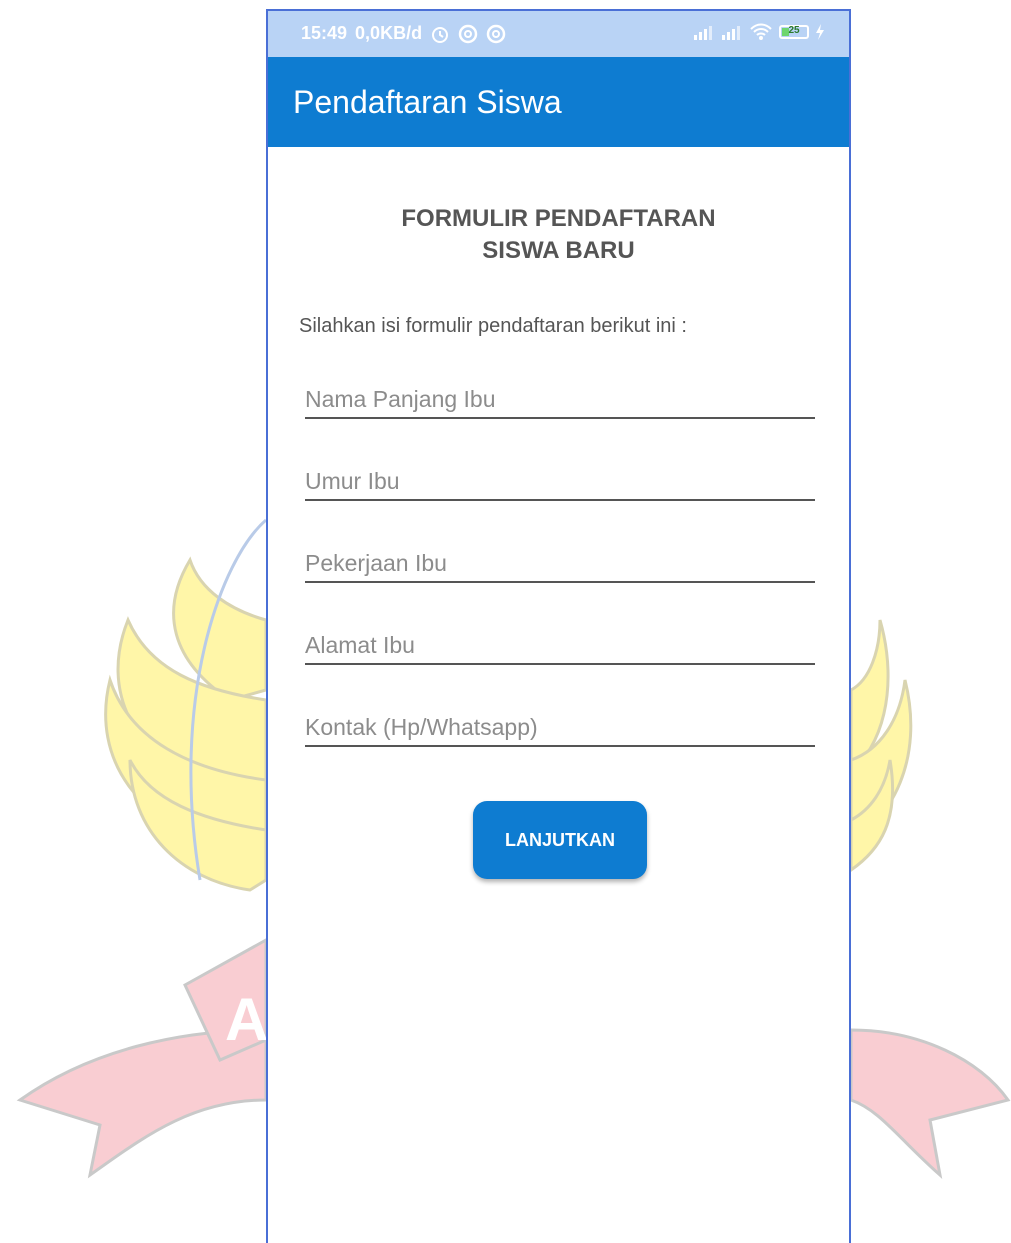 The height and width of the screenshot is (1243, 1011). What do you see at coordinates (389, 33) in the screenshot?
I see `status-network-speed: 0,0KB/d` at bounding box center [389, 33].